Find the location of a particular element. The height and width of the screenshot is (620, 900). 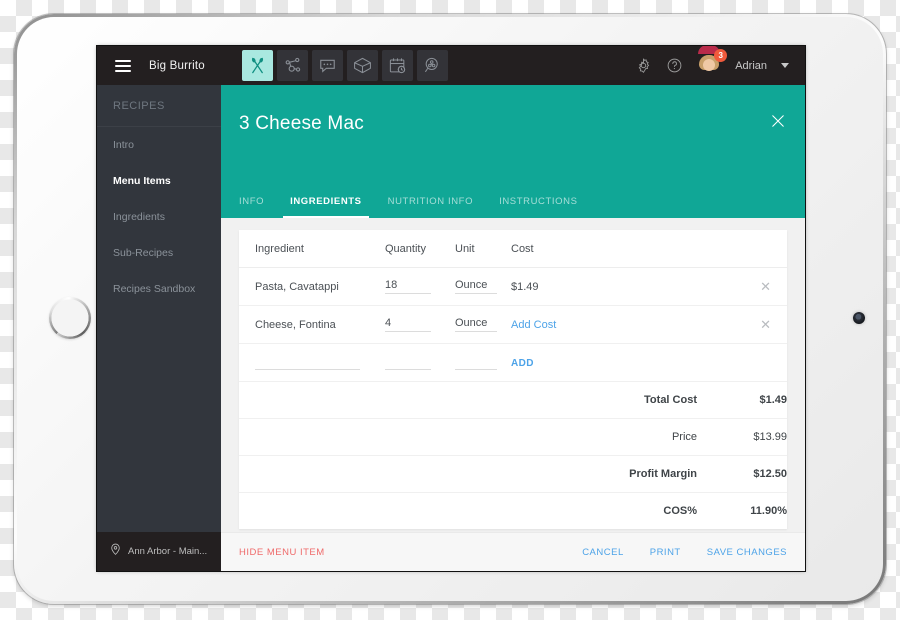

column-header-ingredient: Ingredient is located at coordinates (312, 249).